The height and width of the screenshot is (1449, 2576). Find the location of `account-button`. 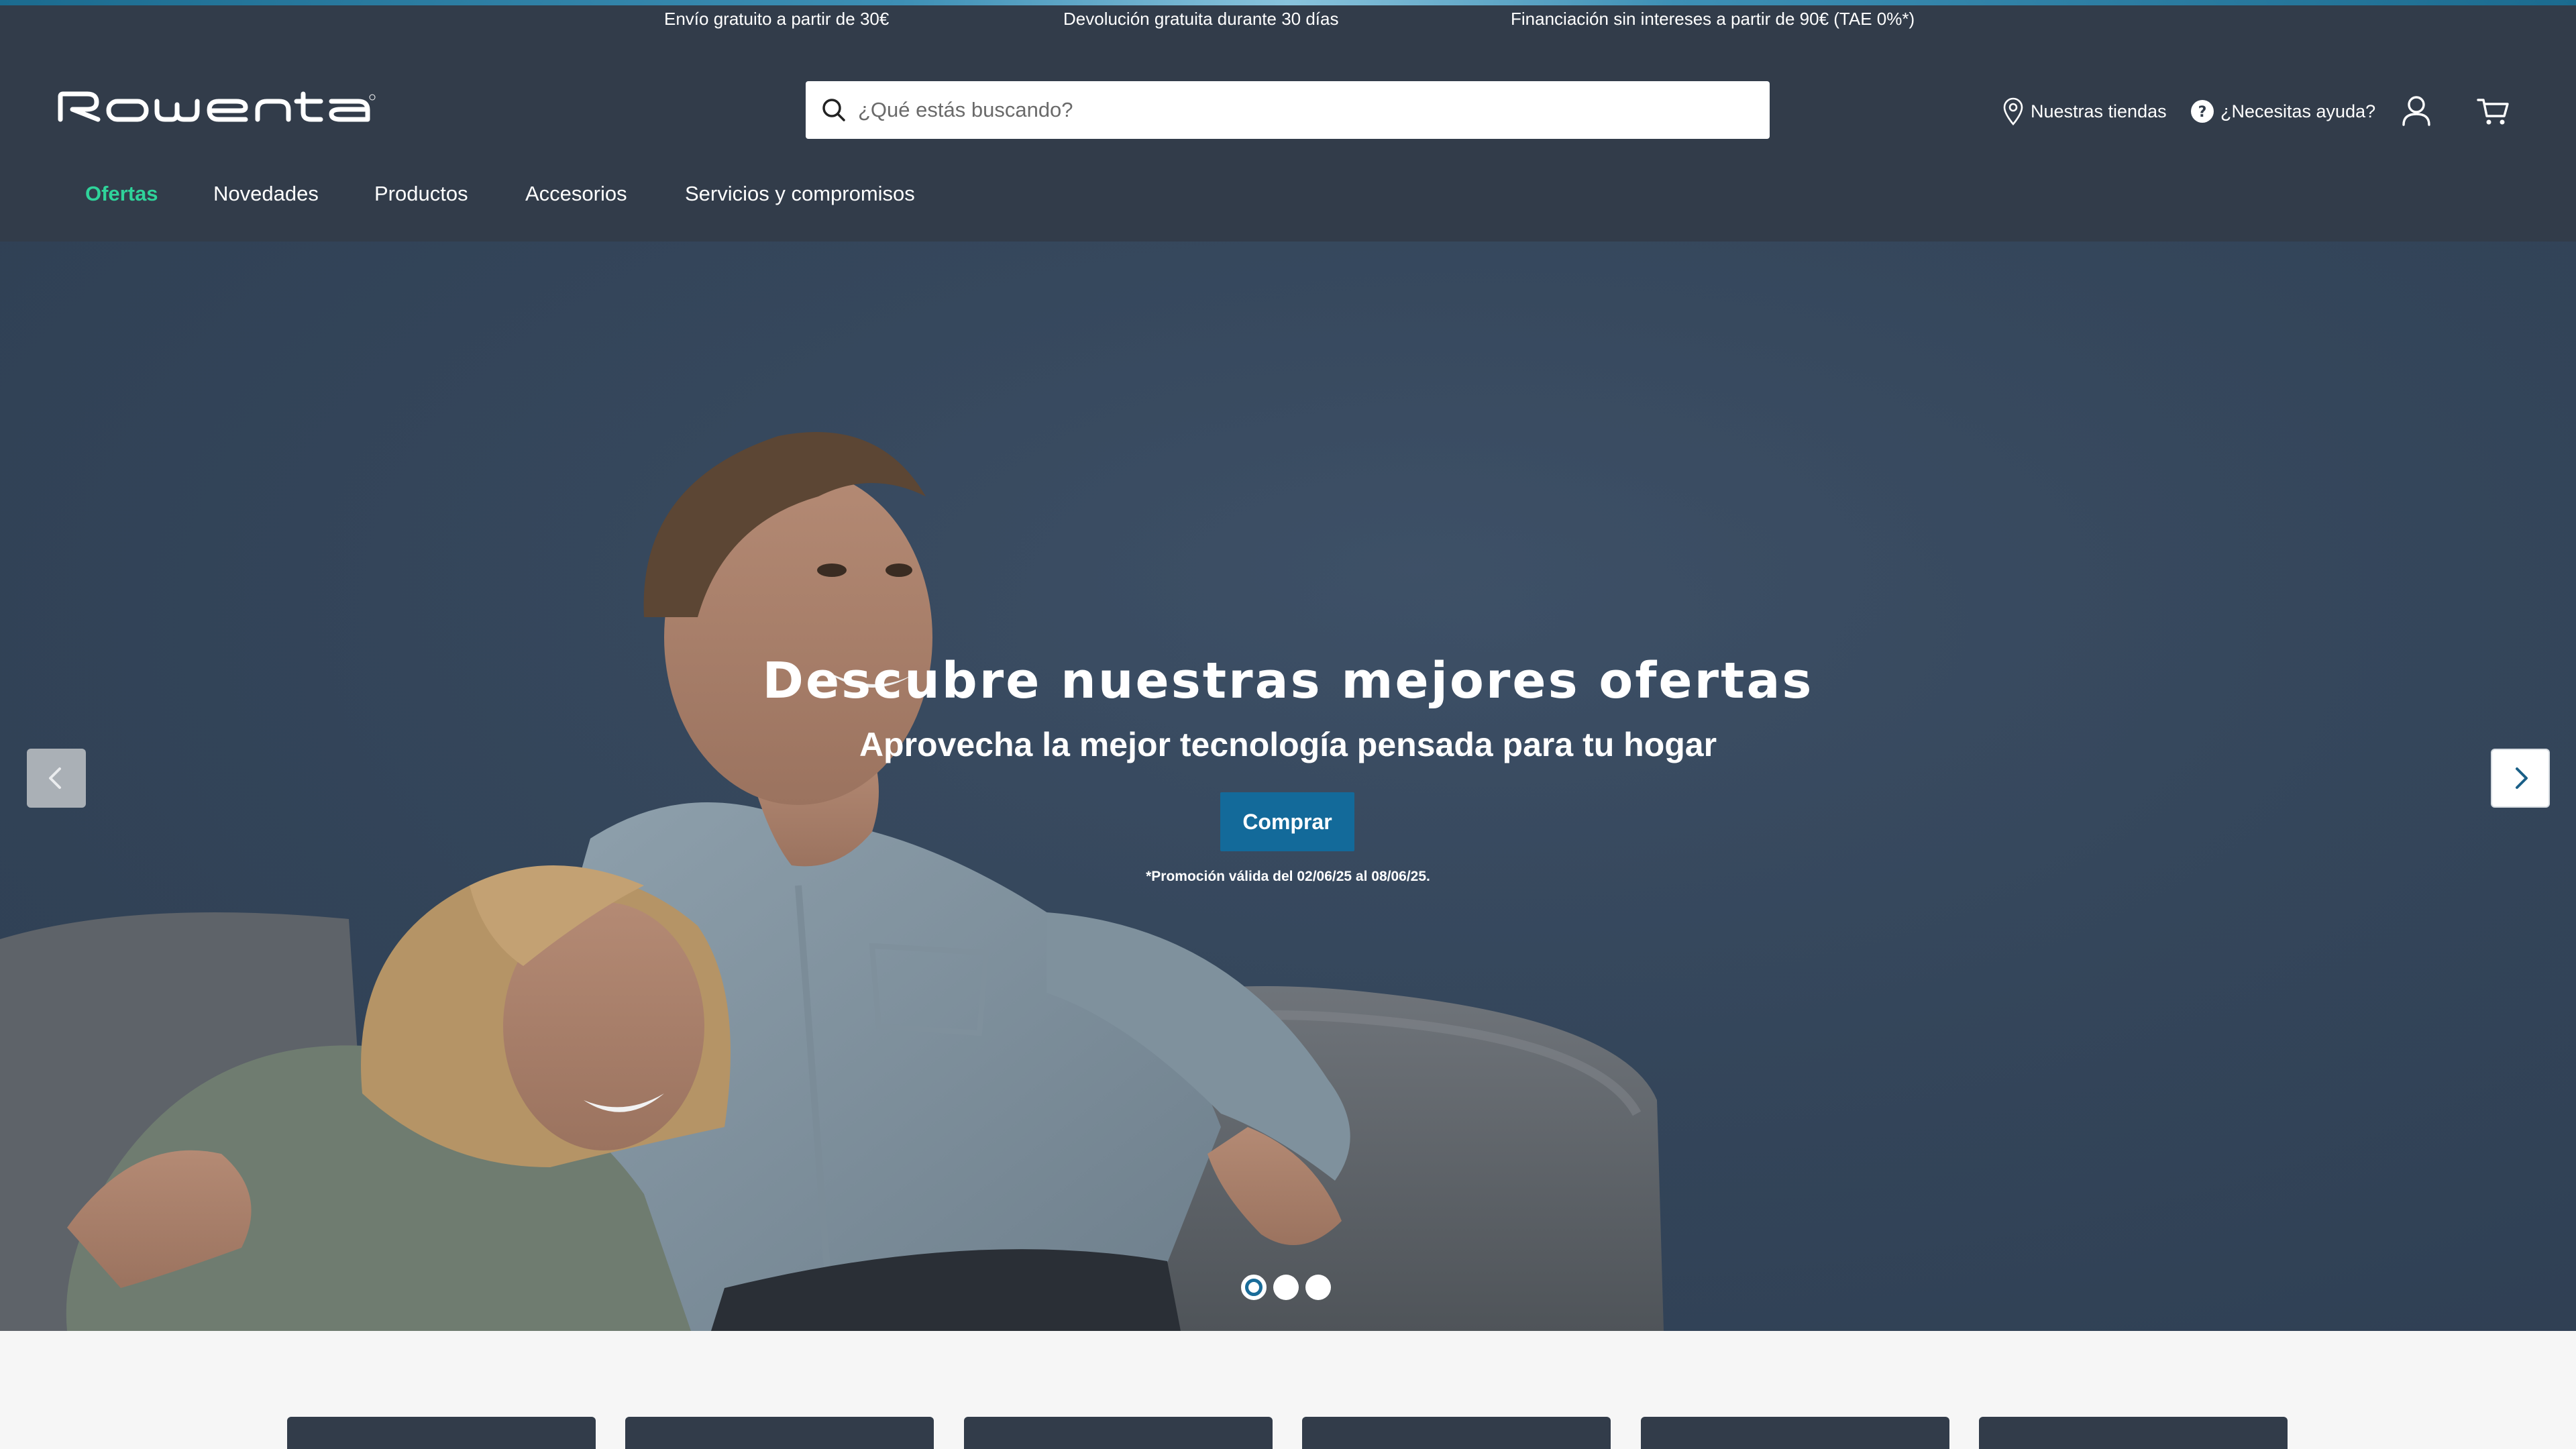

account-button is located at coordinates (2416, 110).